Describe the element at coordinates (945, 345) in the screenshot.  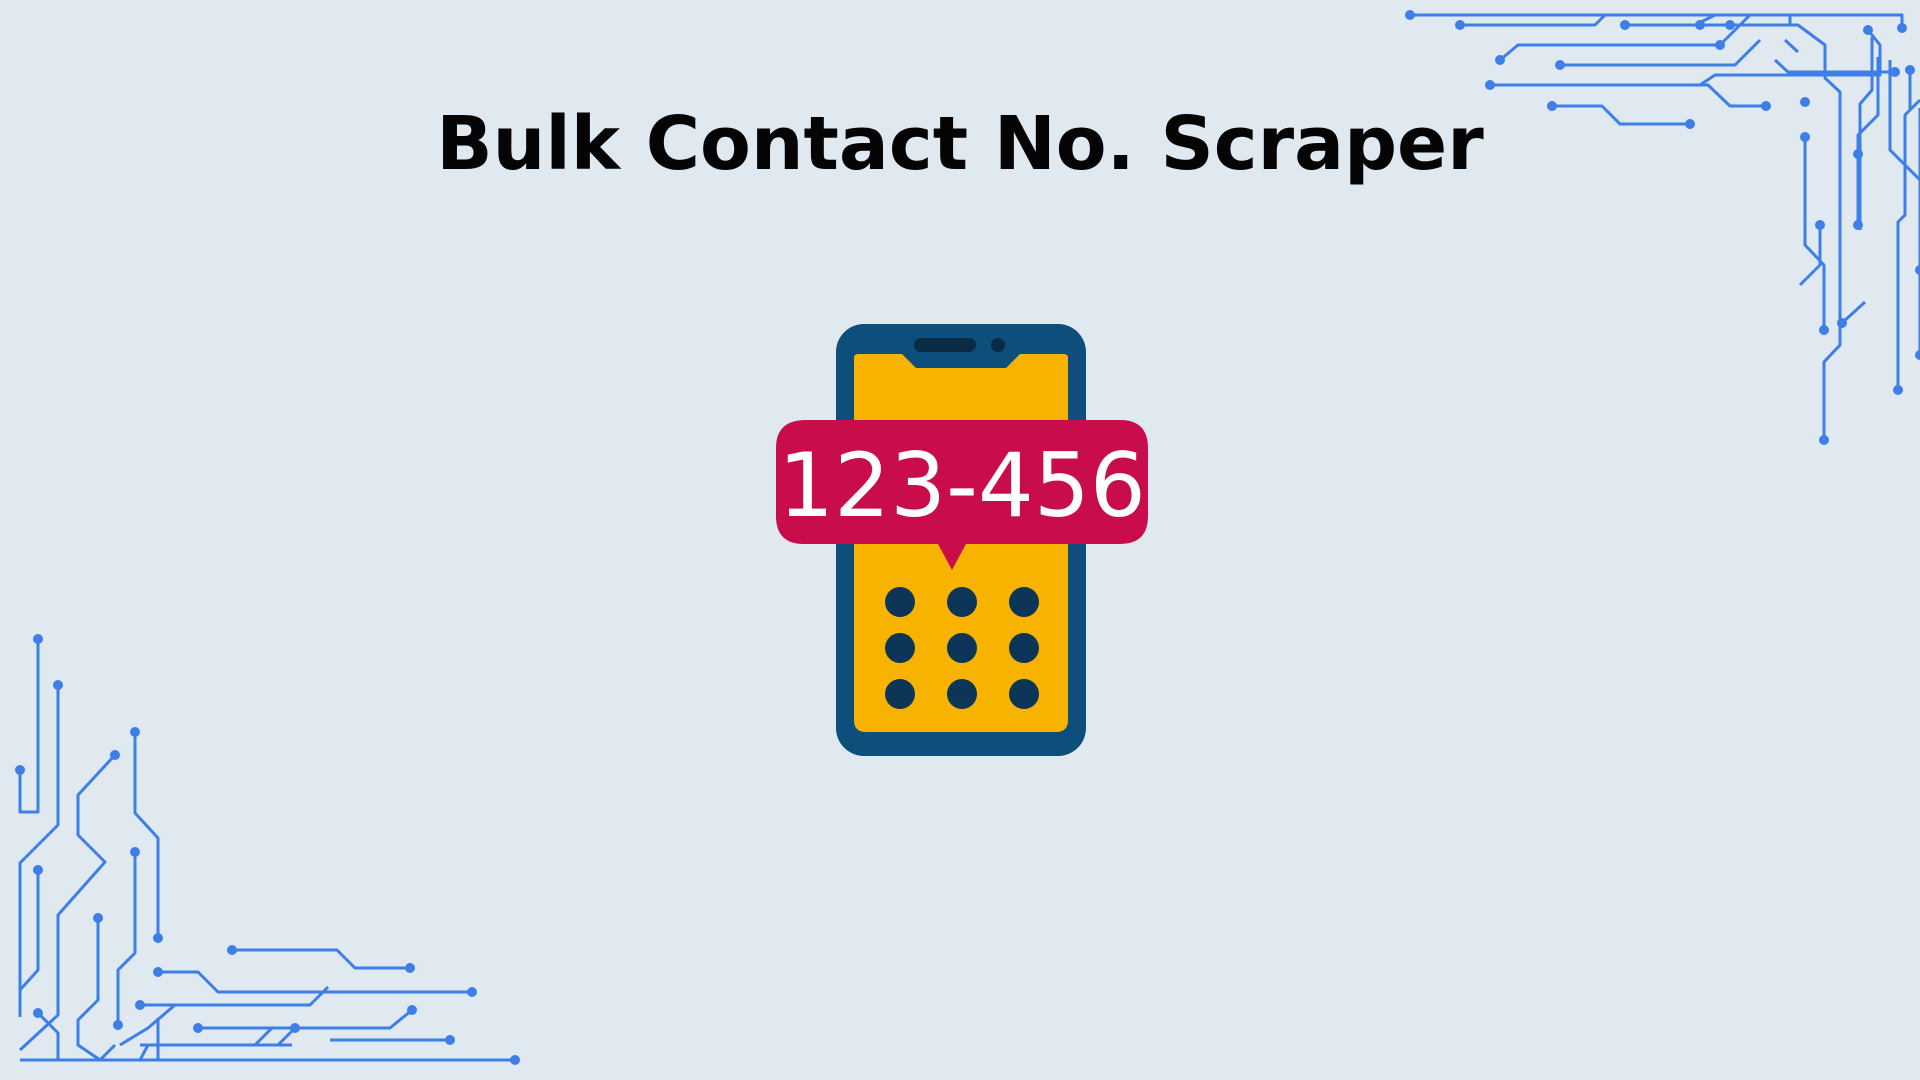
I see `speaker-grille` at that location.